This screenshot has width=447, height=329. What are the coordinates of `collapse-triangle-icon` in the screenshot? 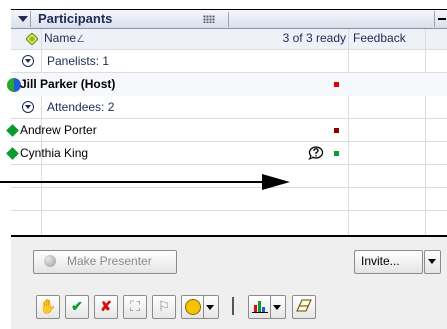 It's located at (23, 19).